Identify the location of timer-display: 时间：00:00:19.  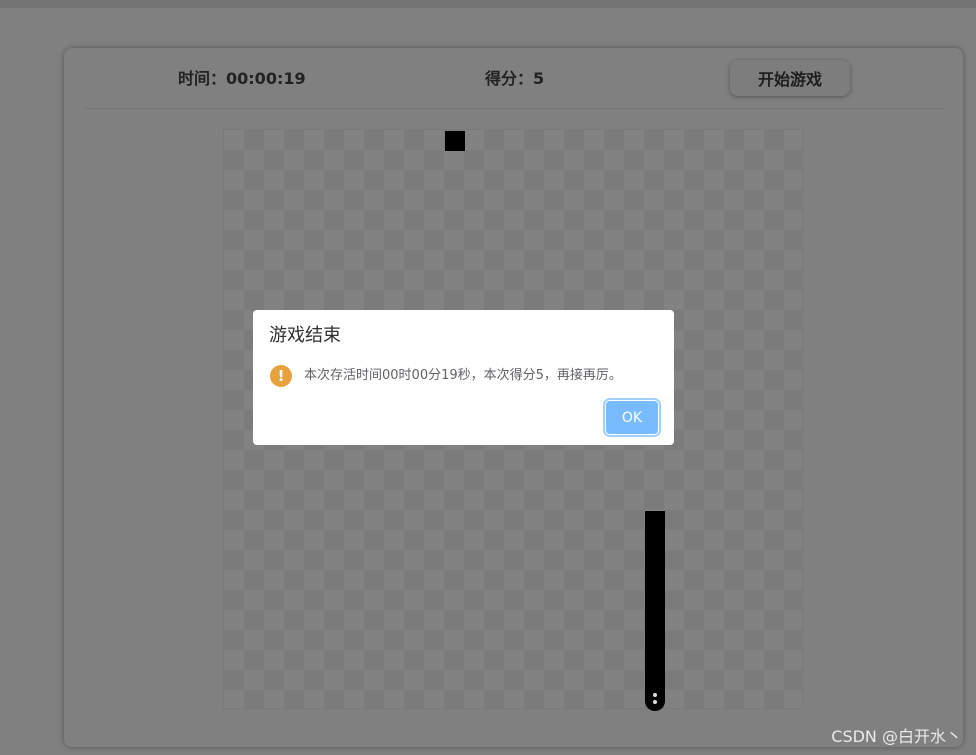
(242, 79).